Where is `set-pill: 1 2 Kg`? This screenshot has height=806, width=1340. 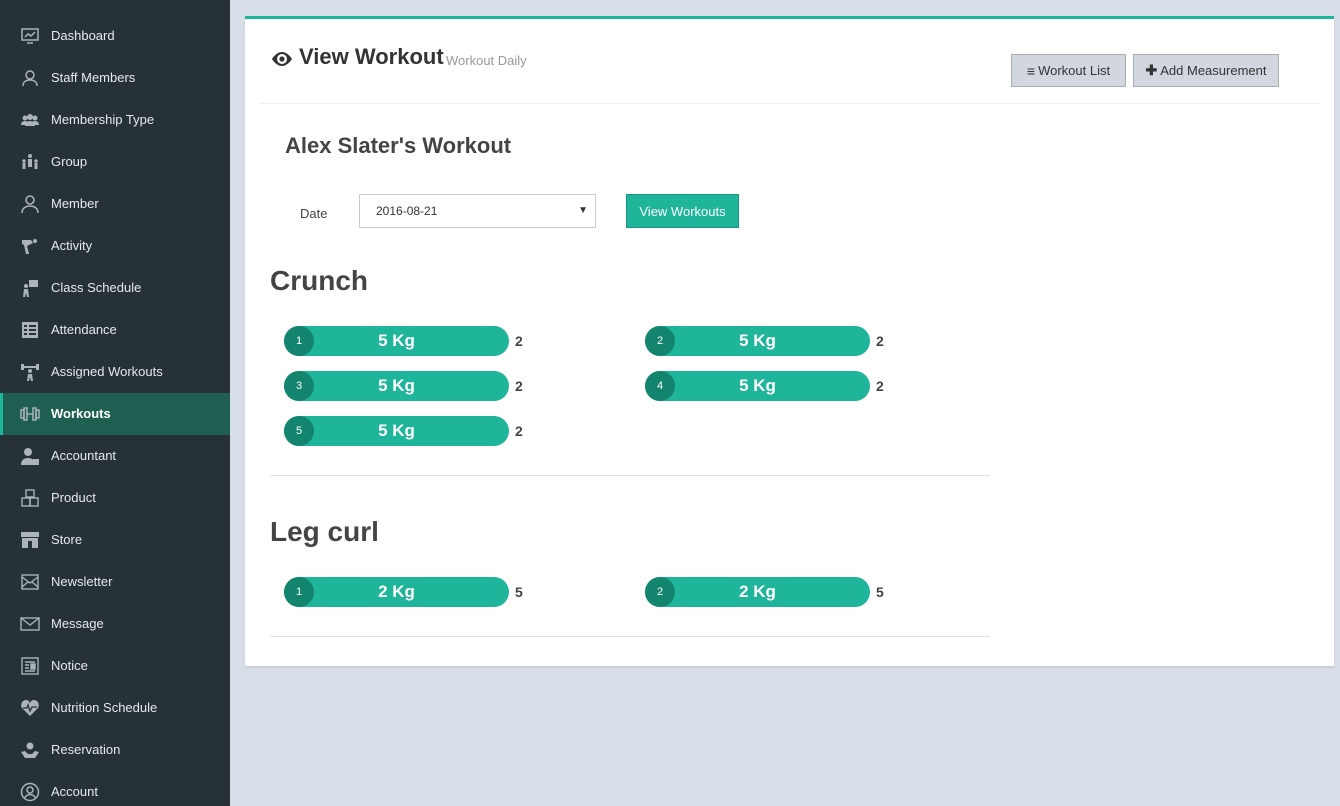
set-pill: 1 2 Kg is located at coordinates (396, 592).